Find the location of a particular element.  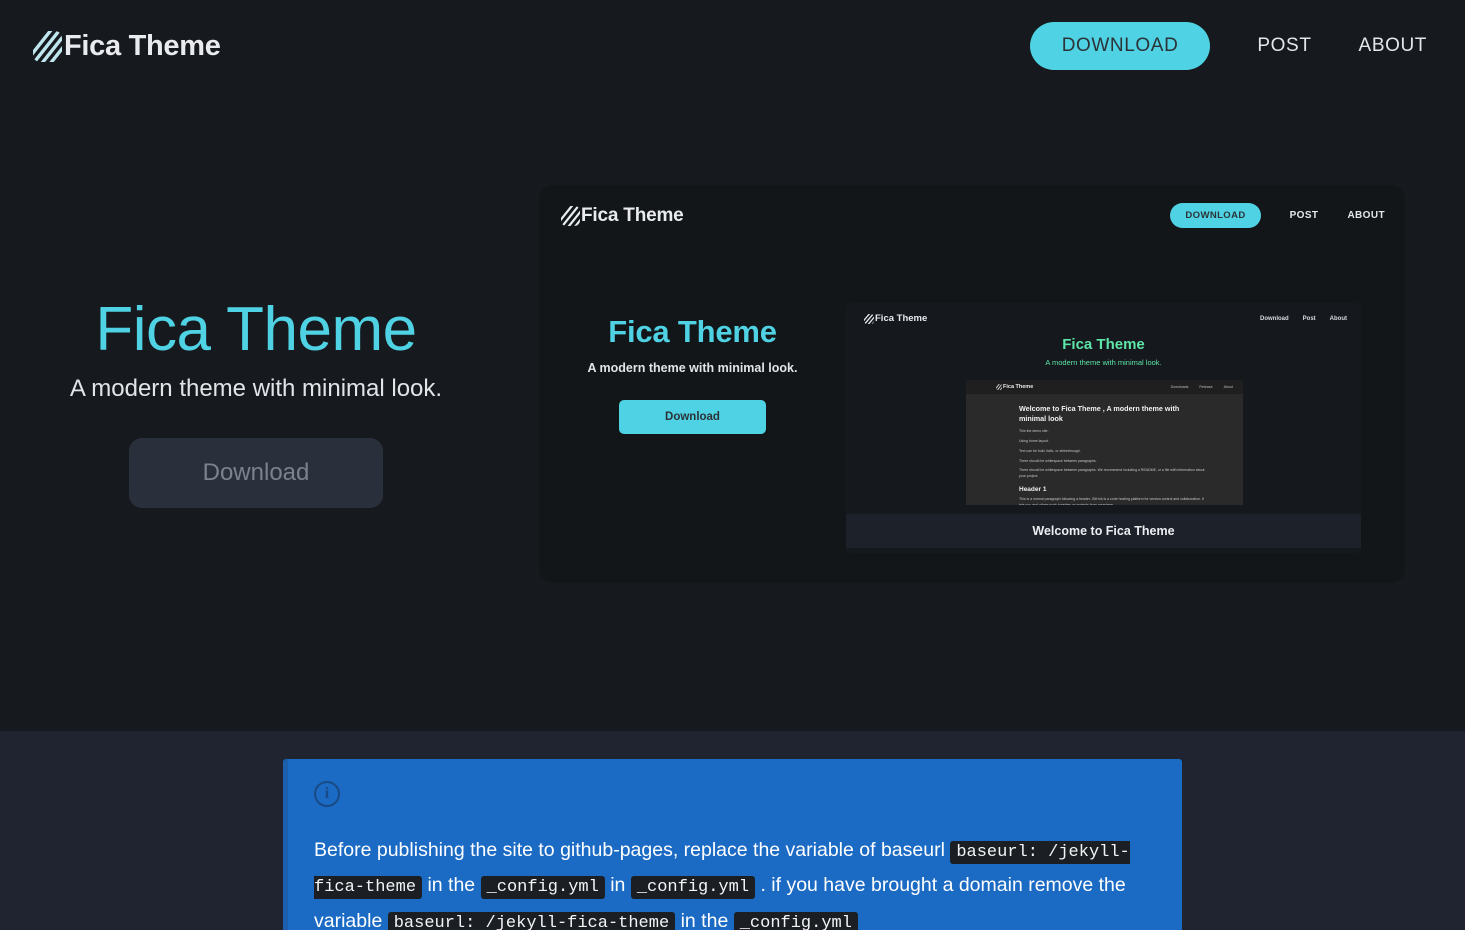

inline-code: baseurl: /jekyll-fica-theme is located at coordinates (531, 920).